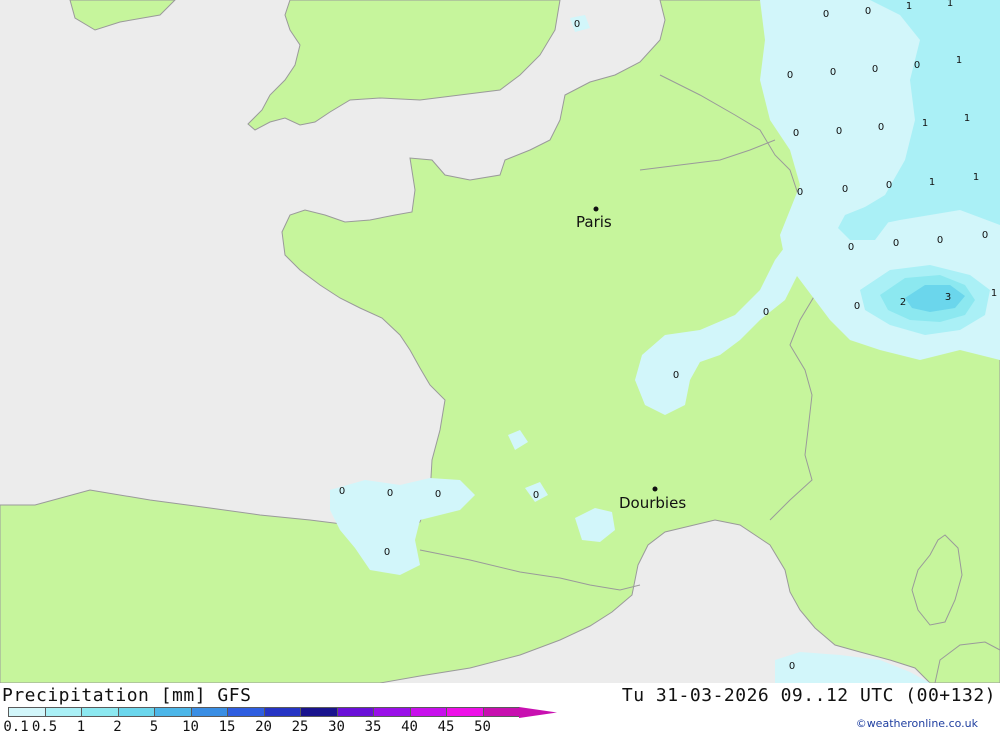 This screenshot has height=735, width=1000. What do you see at coordinates (808, 695) in the screenshot?
I see `forecast-datetime: Tu 31-03-2026 09..12 UTC (00+132)` at bounding box center [808, 695].